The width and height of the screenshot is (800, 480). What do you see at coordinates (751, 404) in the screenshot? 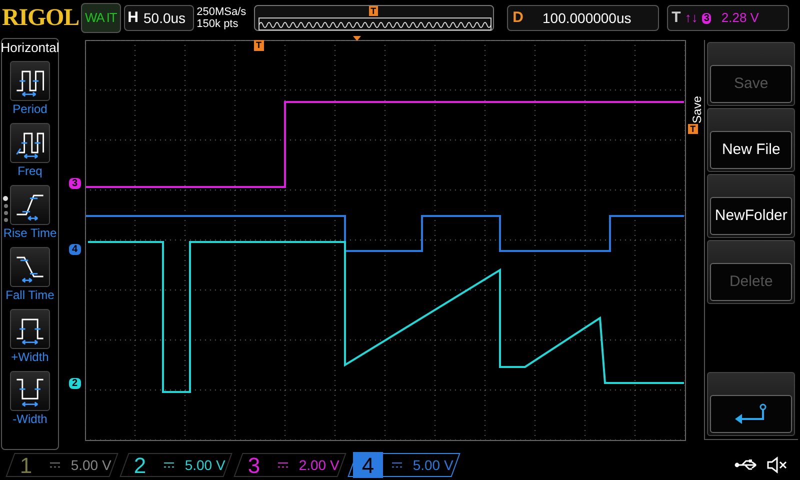
I see `back-button` at bounding box center [751, 404].